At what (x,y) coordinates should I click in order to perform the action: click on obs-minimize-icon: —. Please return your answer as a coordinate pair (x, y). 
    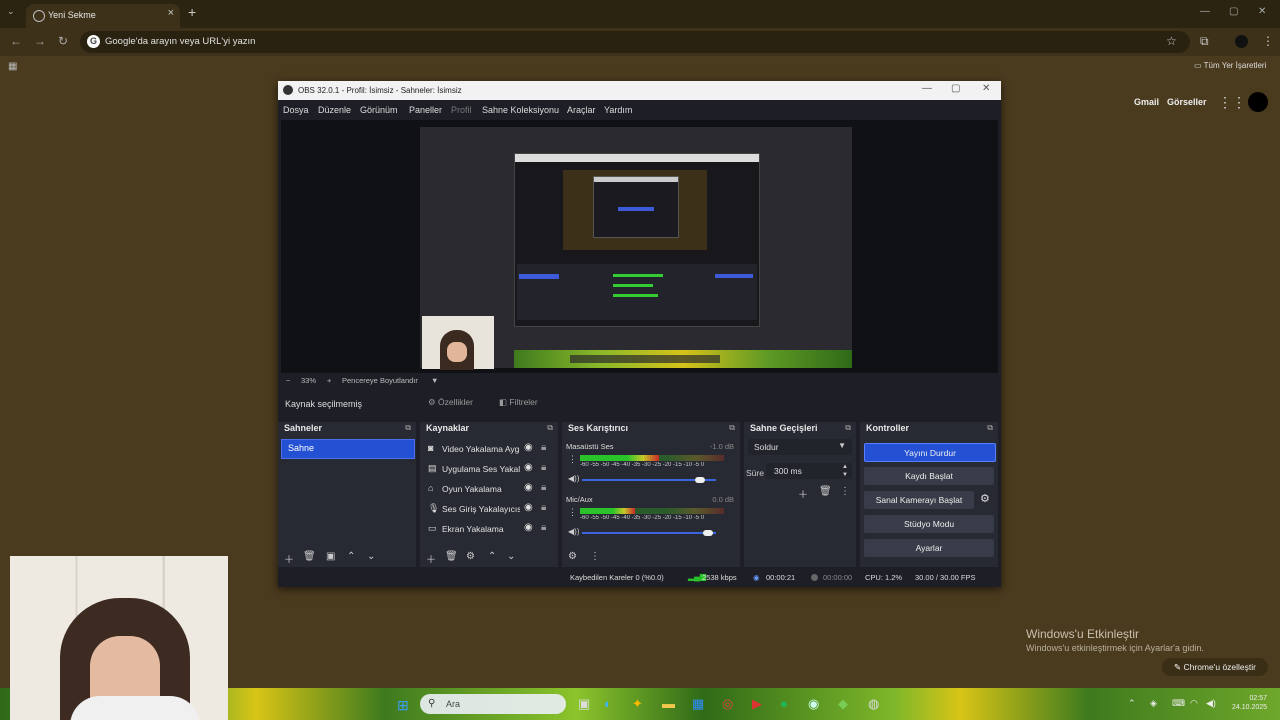
    Looking at the image, I should click on (927, 88).